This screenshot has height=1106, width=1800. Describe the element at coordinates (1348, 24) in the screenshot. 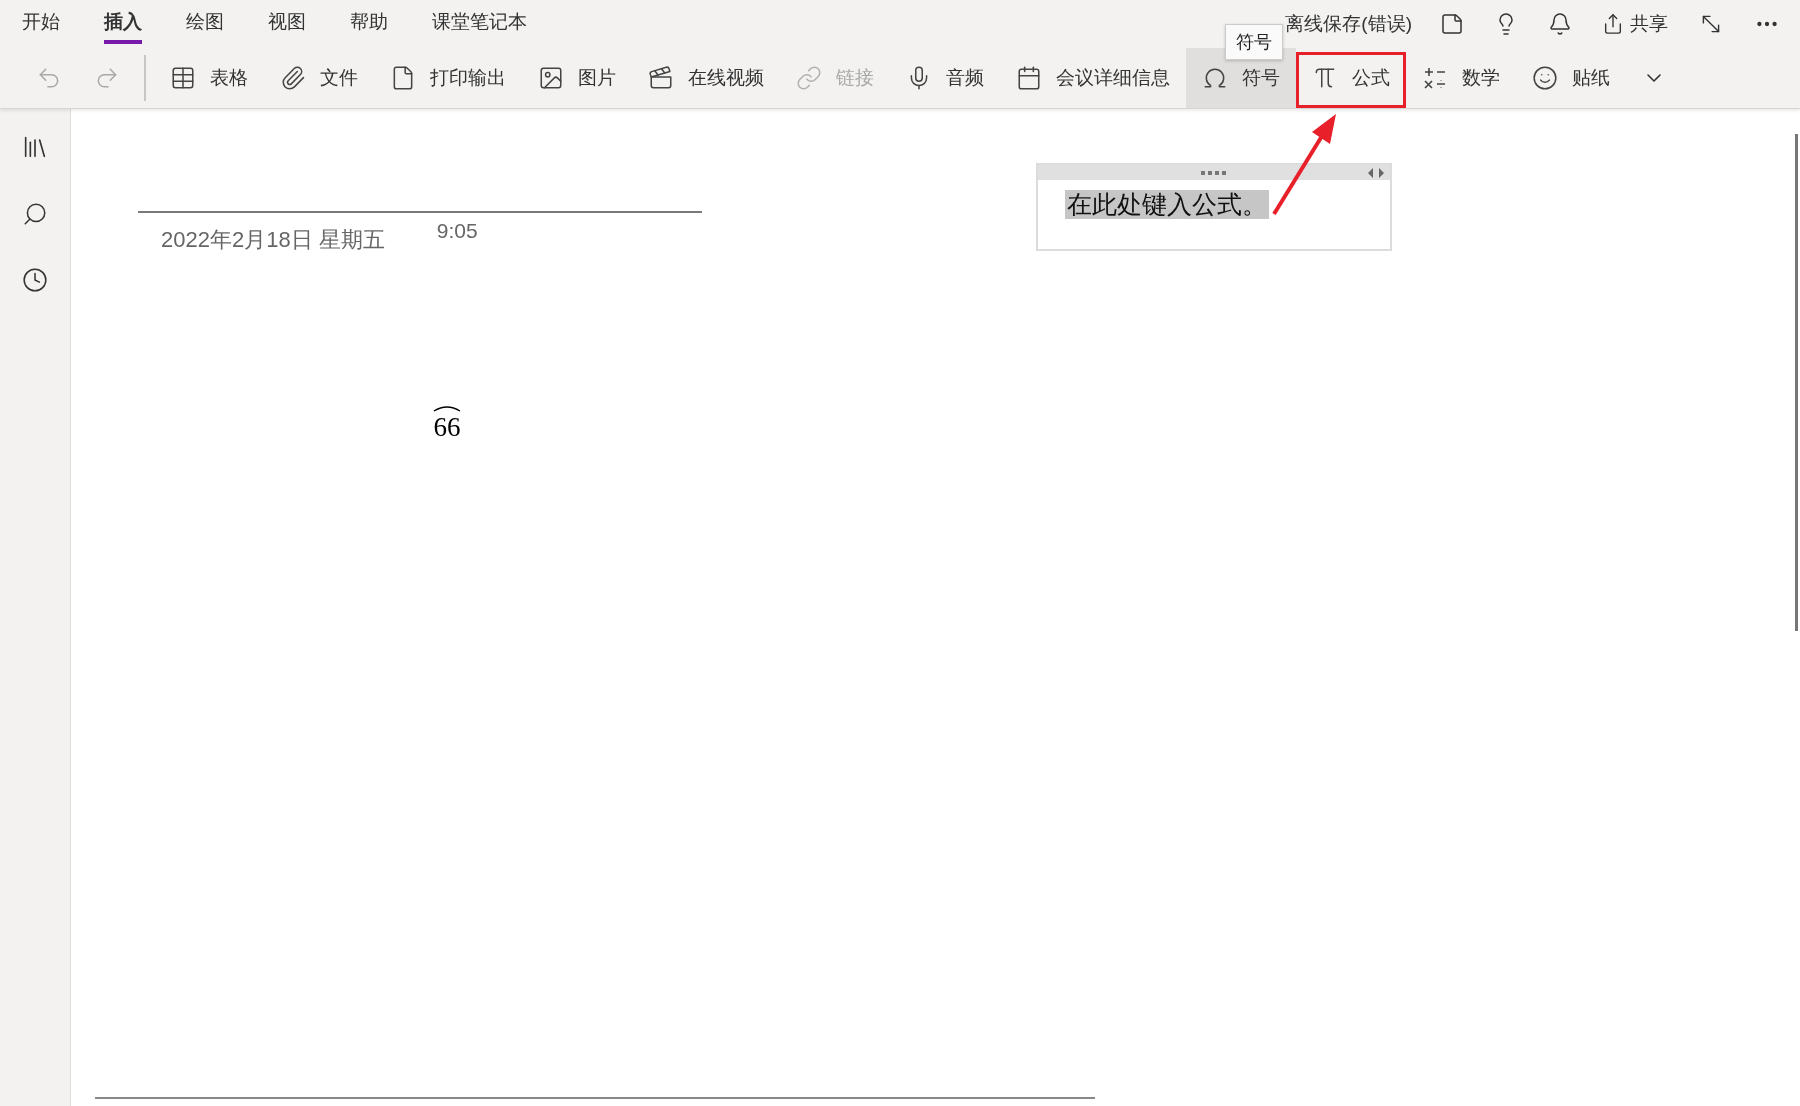

I see `sync-status: 离线保存(错误)` at that location.